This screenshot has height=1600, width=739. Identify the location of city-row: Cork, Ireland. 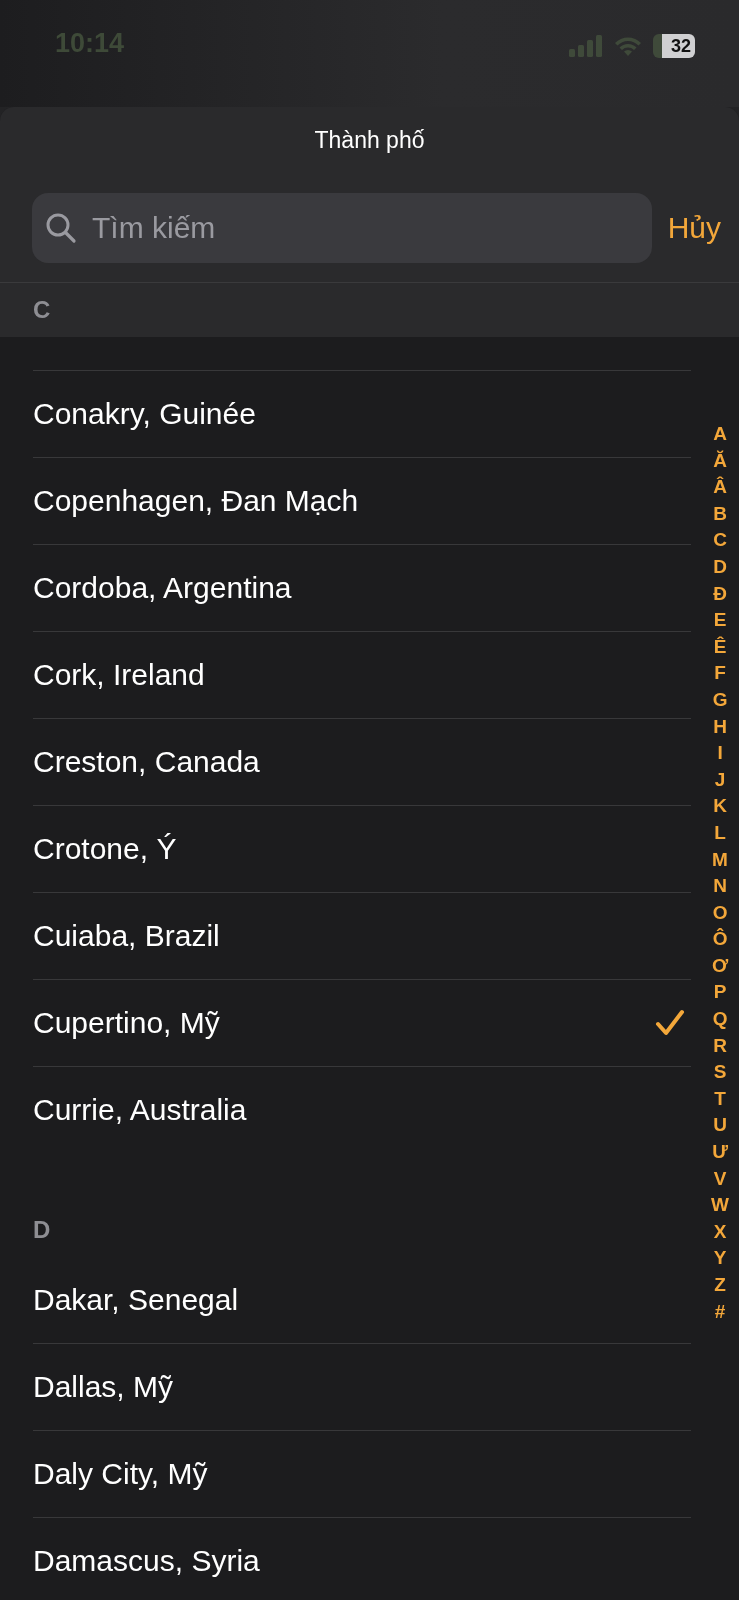
(362, 674).